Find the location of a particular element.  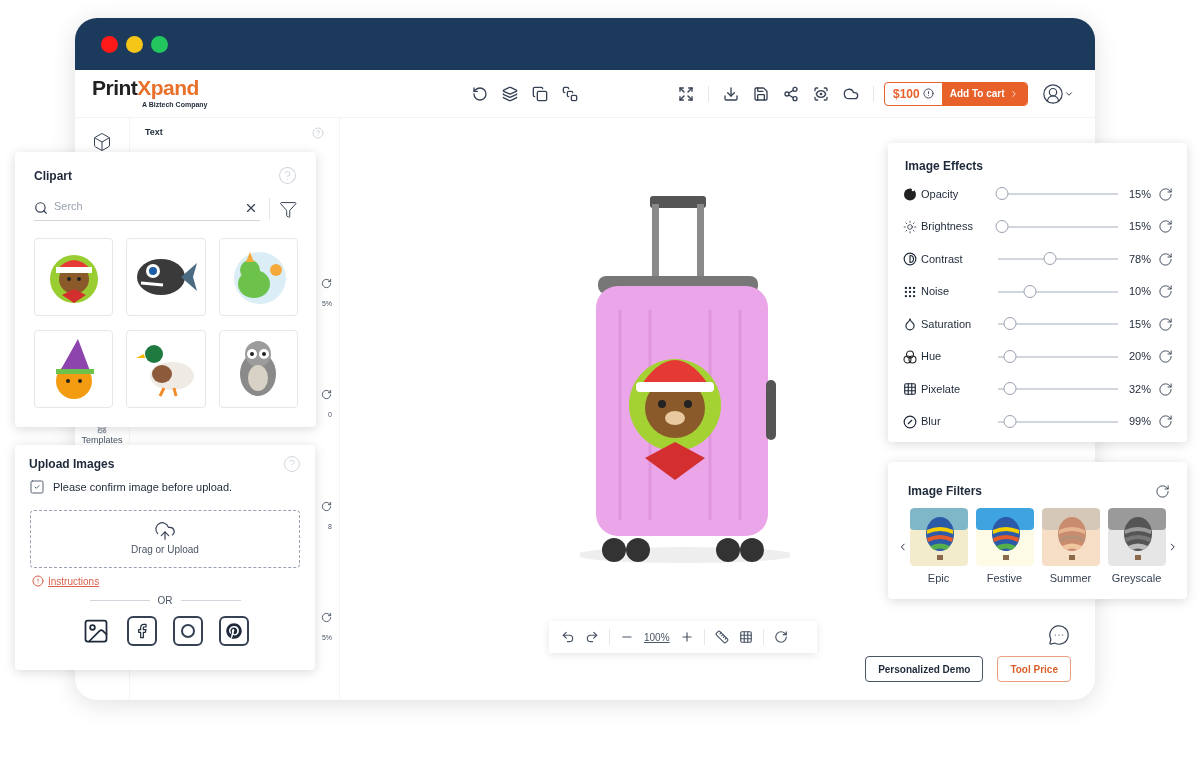

effect-value: 10% is located at coordinates (1139, 292).